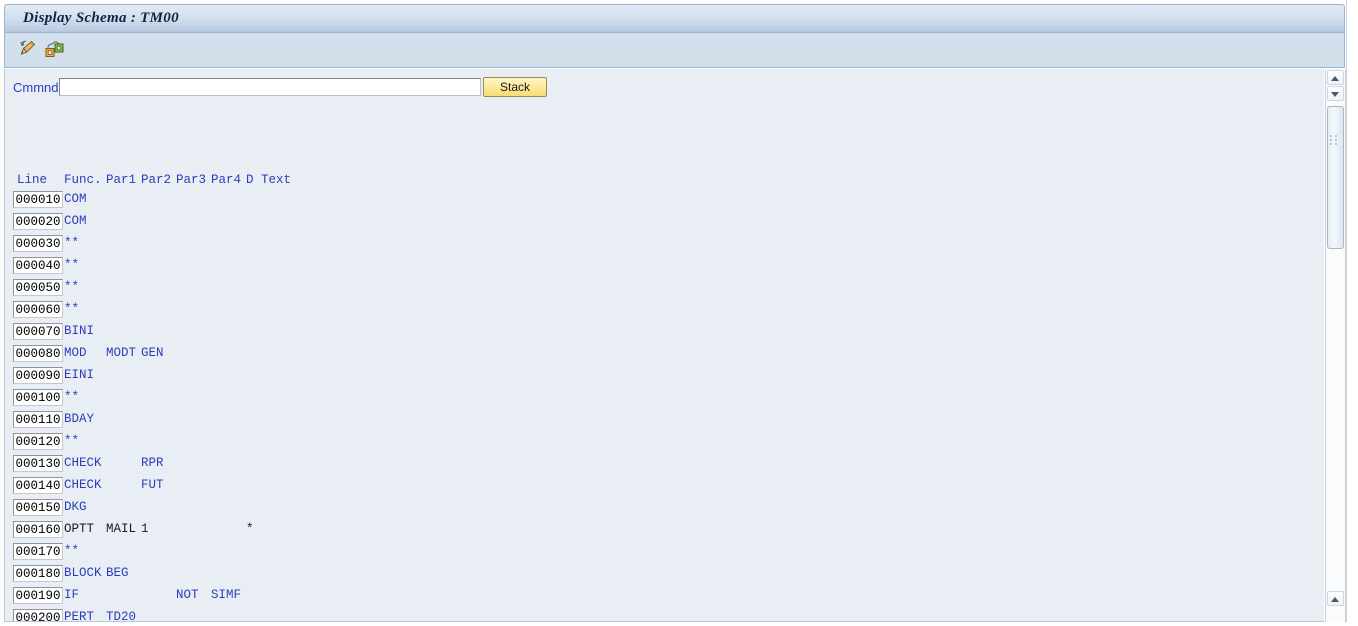 The image size is (1358, 626). What do you see at coordinates (79, 615) in the screenshot?
I see `cell-func: PERT` at bounding box center [79, 615].